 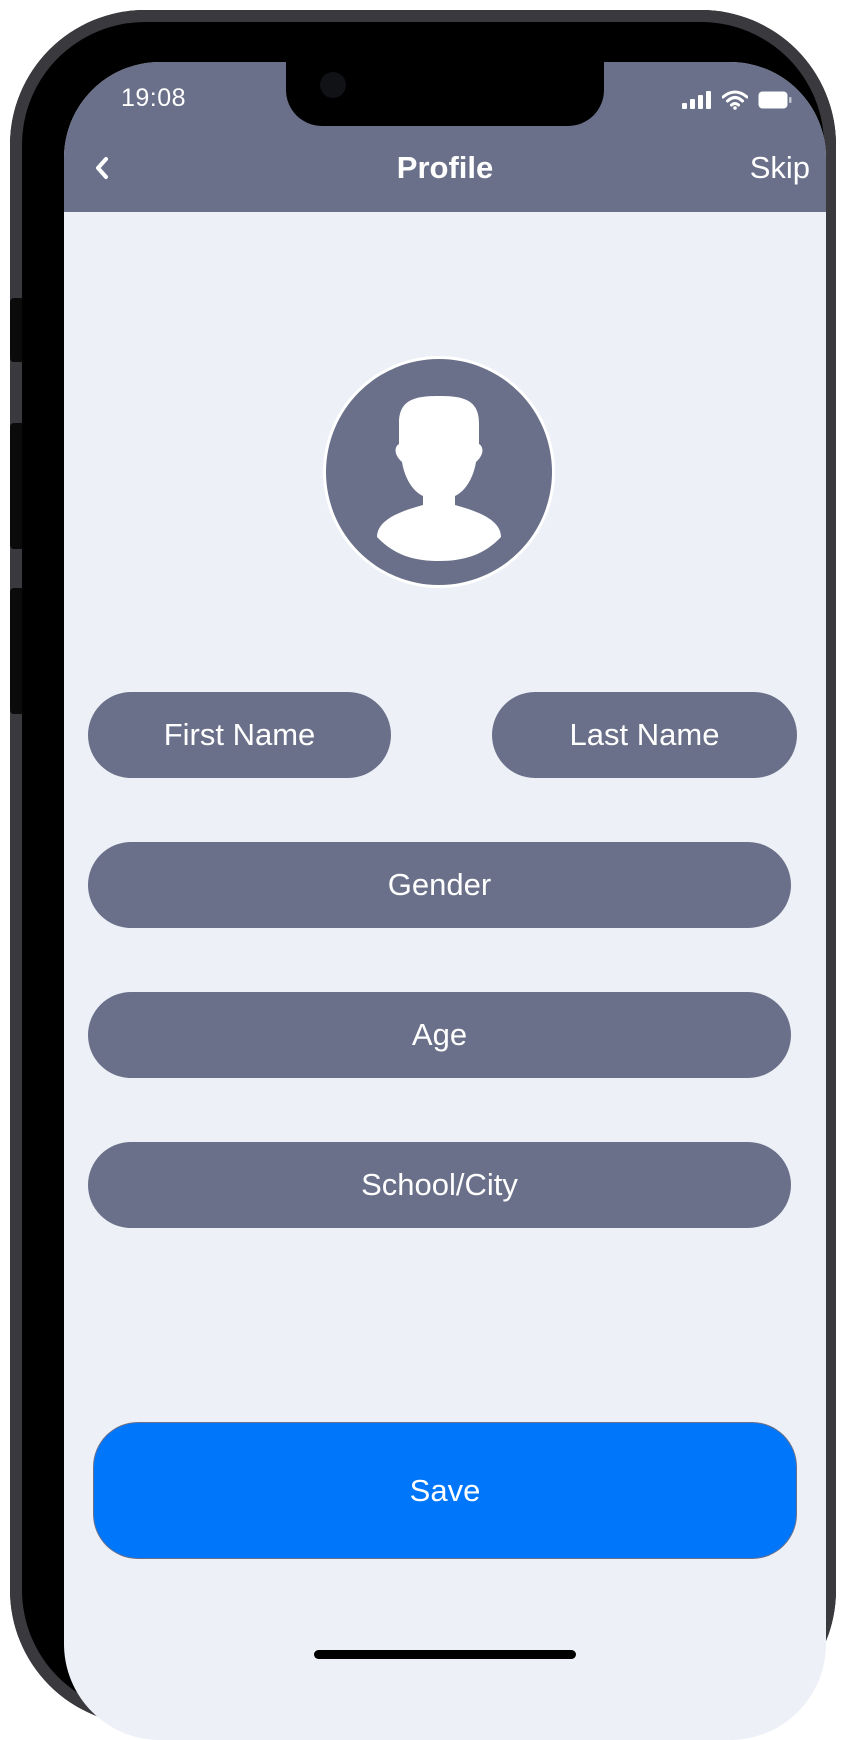 What do you see at coordinates (439, 885) in the screenshot?
I see `gender-field: Gender` at bounding box center [439, 885].